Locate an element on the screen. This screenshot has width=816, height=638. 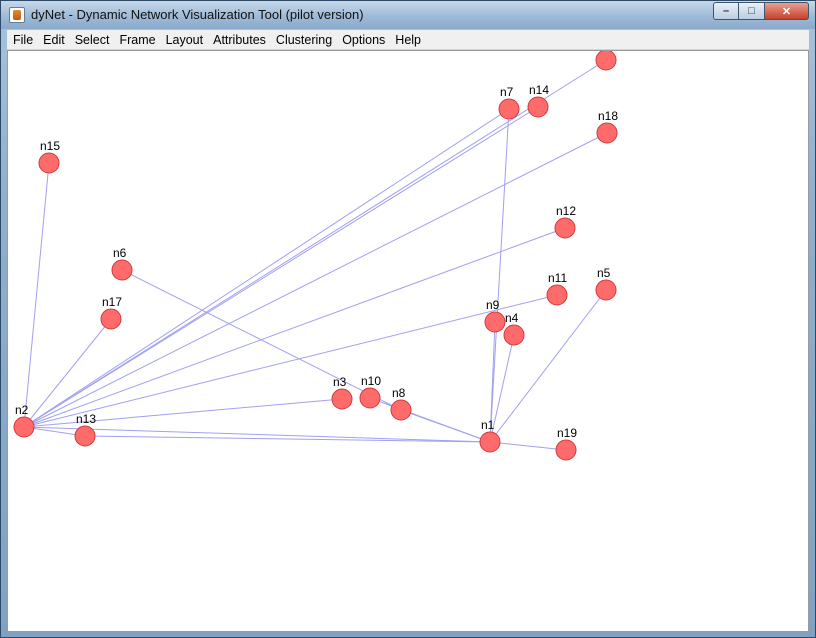
edge-n1-n7 is located at coordinates (499, 275).